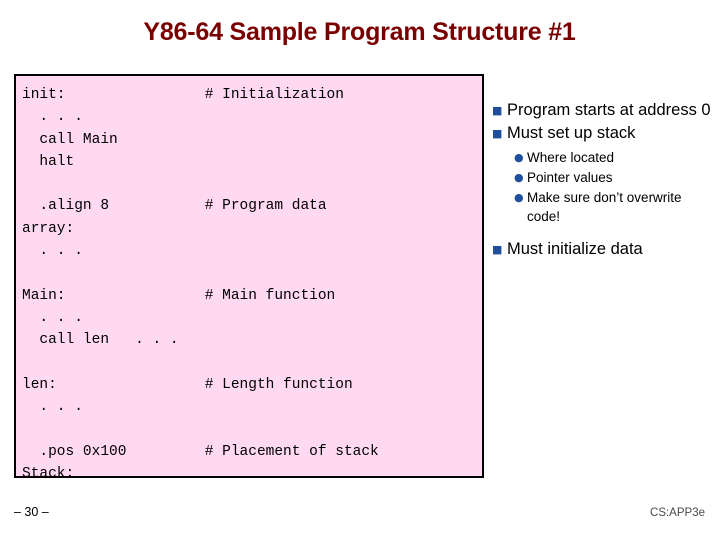  Describe the element at coordinates (359, 32) in the screenshot. I see `page-title: Y86-64 Sample Program Structure #1` at that location.